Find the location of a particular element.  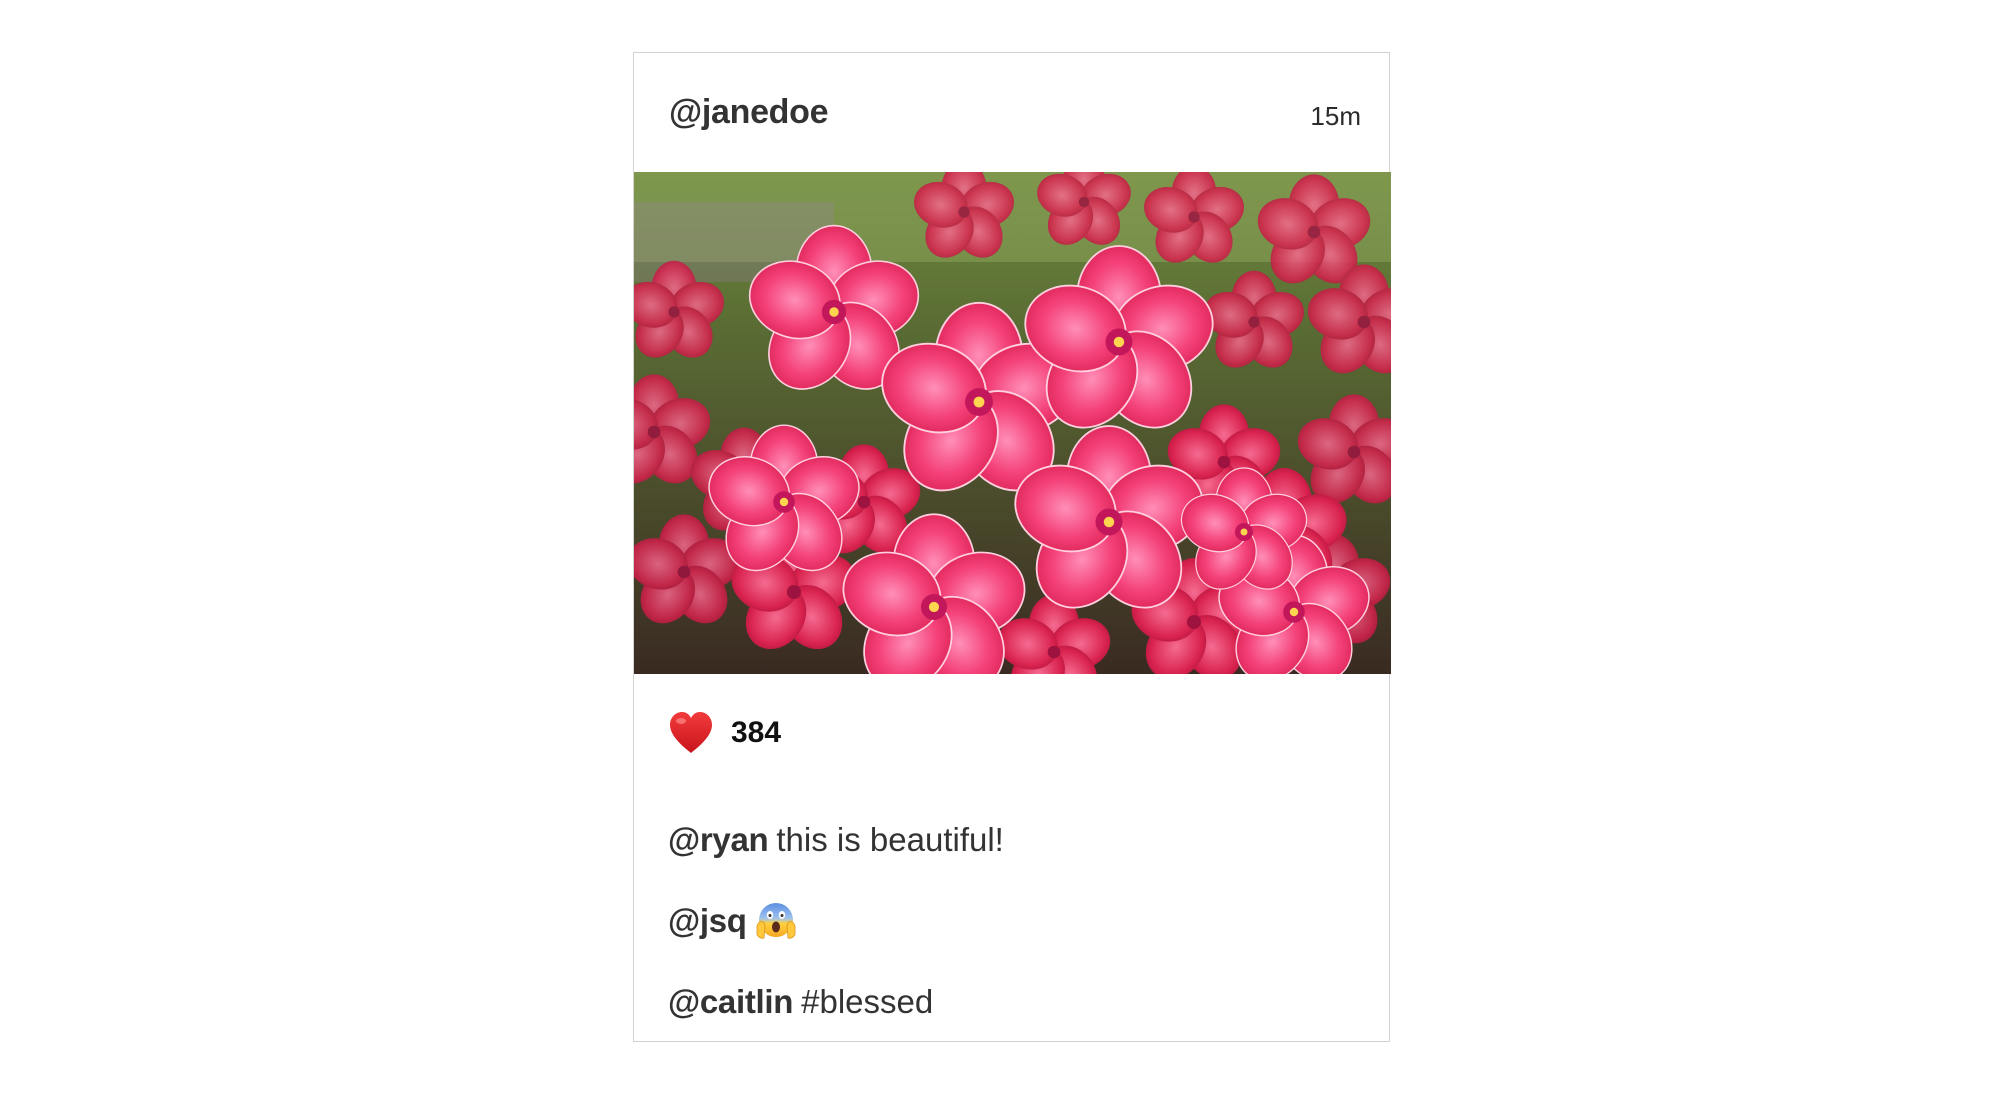

heart-icon is located at coordinates (691, 733).